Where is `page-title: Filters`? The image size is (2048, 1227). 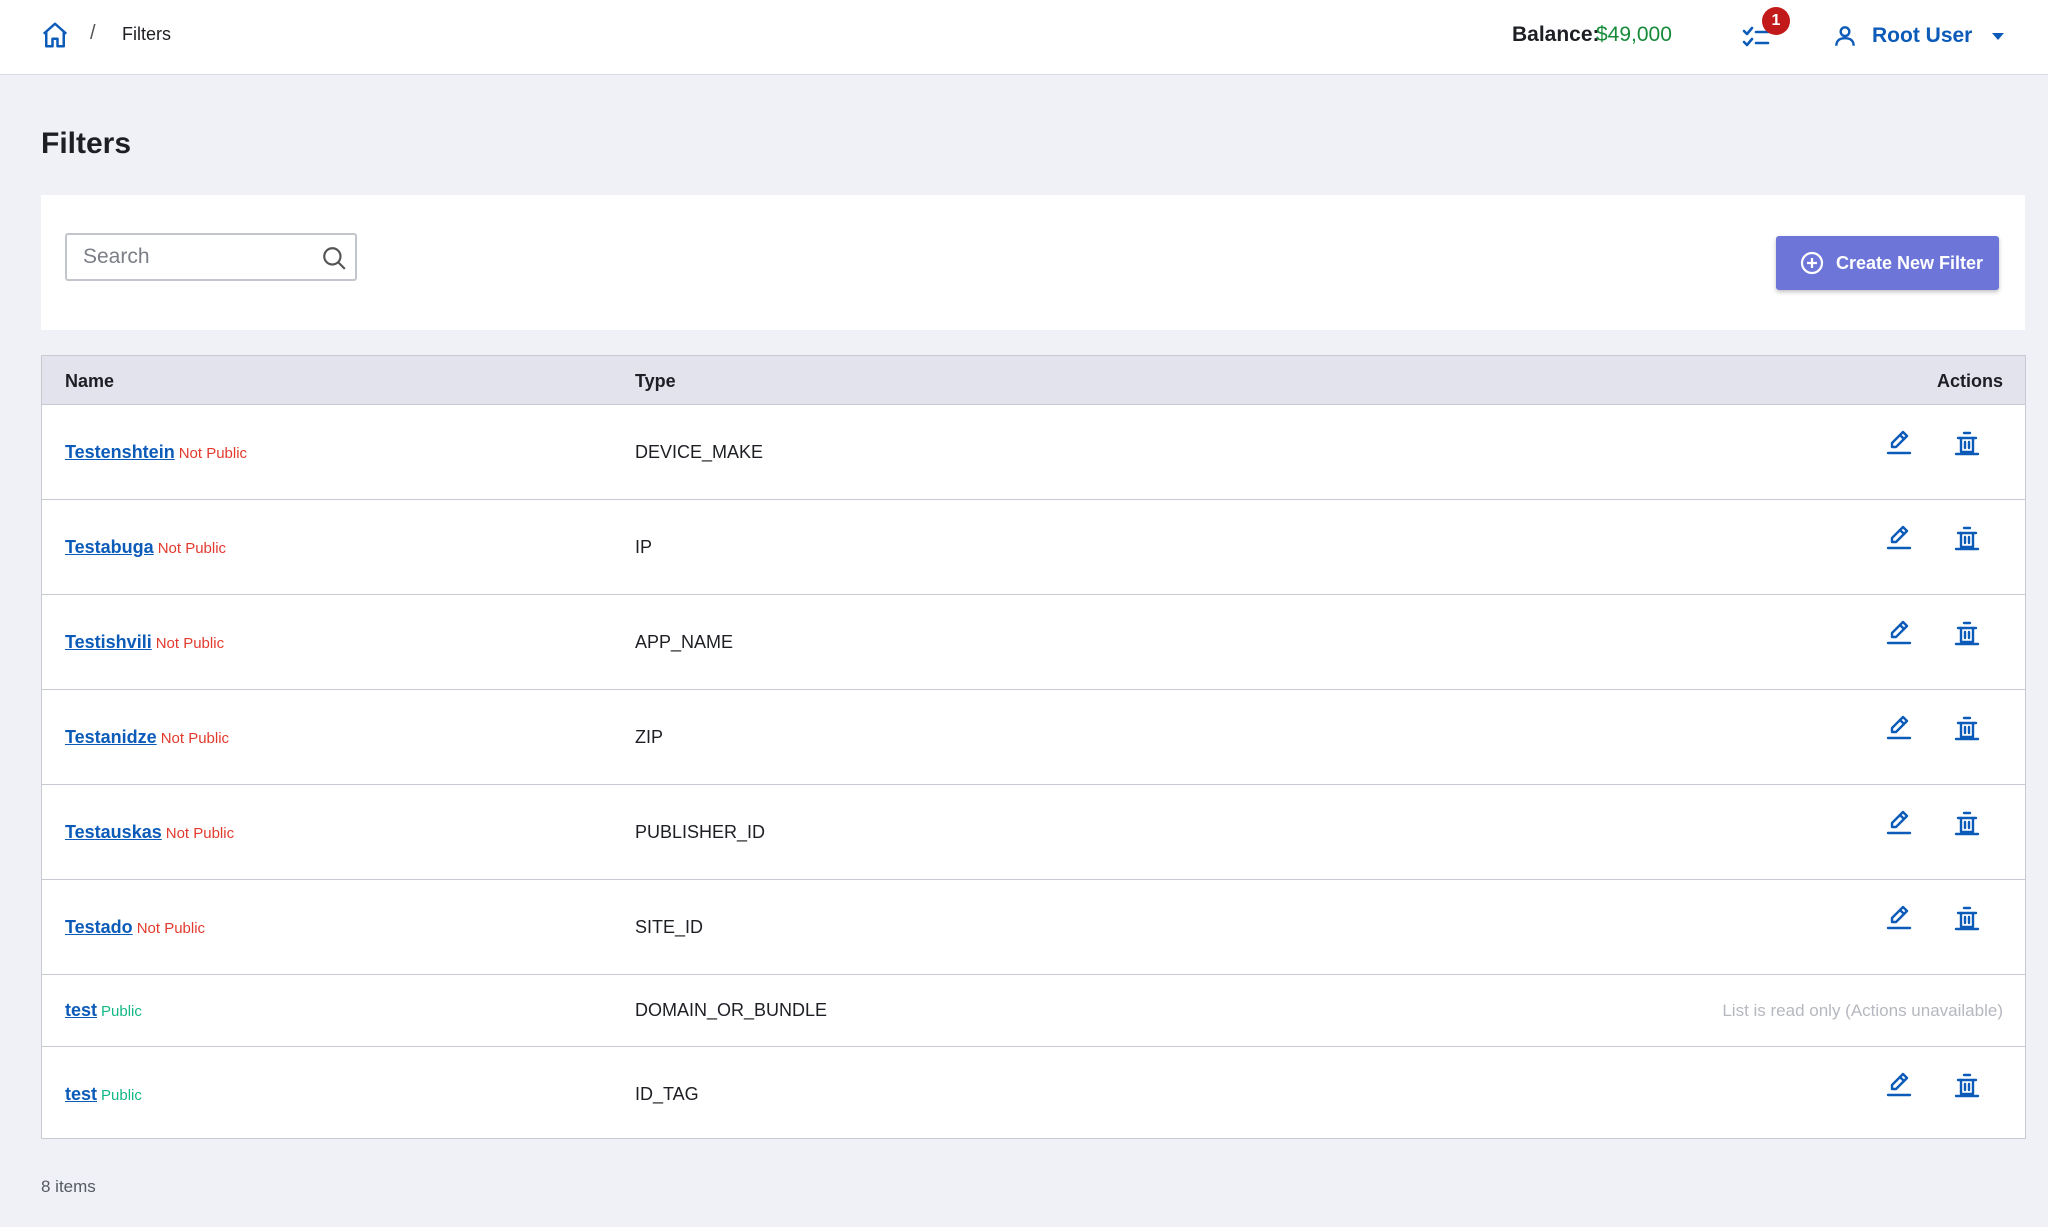
page-title: Filters is located at coordinates (86, 143).